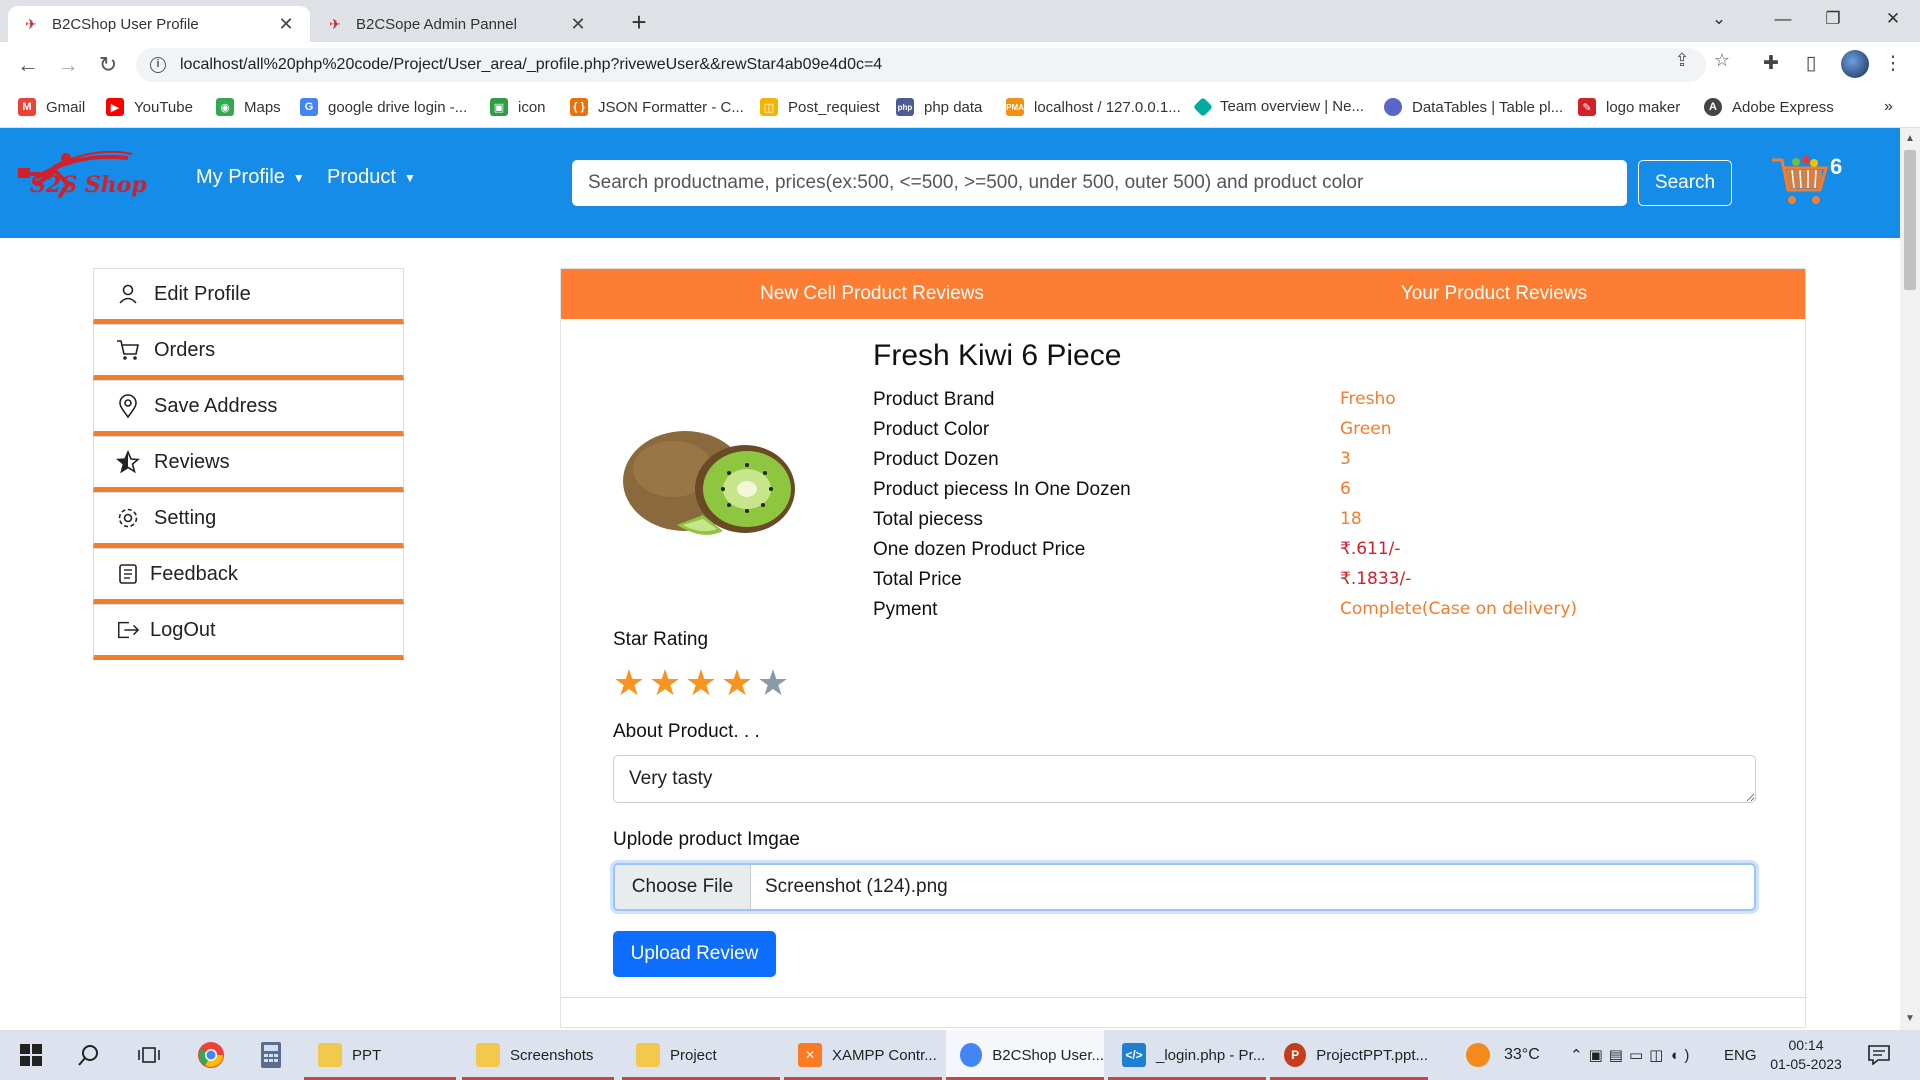 Image resolution: width=1920 pixels, height=1080 pixels. What do you see at coordinates (1184, 887) in the screenshot?
I see `image-file-input: Choose File Screenshot (124).png` at bounding box center [1184, 887].